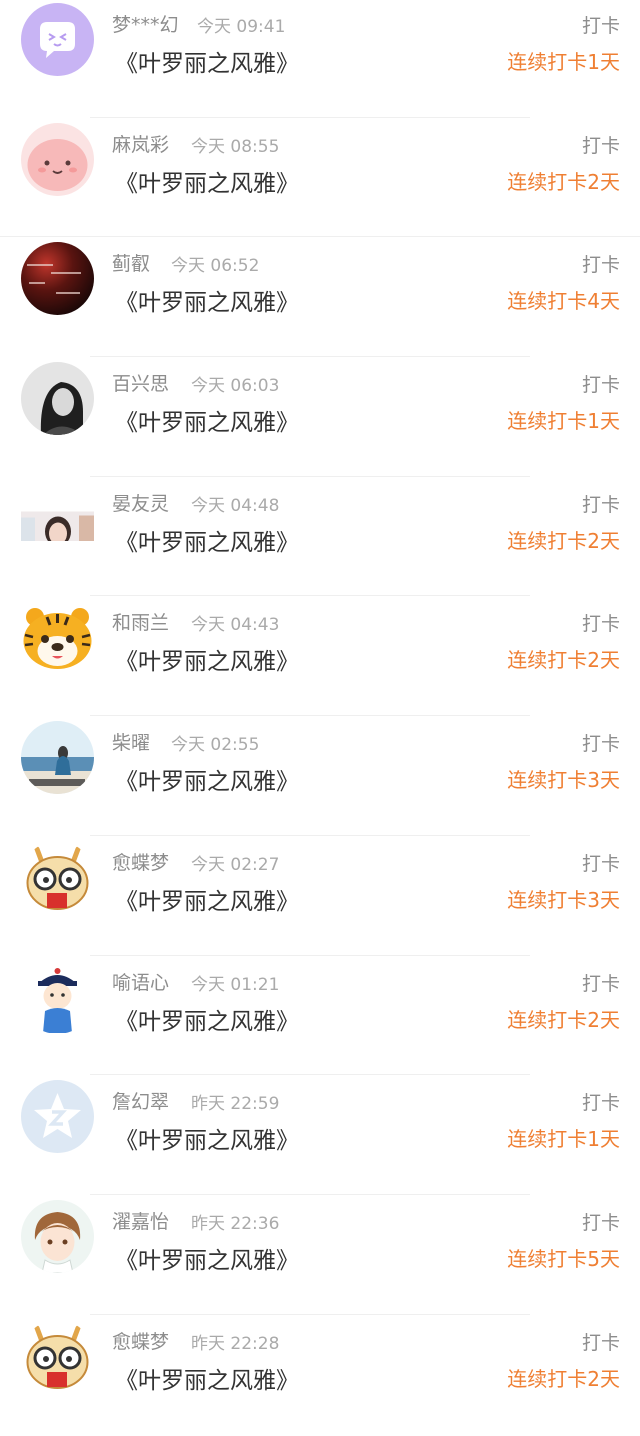  Describe the element at coordinates (57, 519) in the screenshot. I see `girl-photo-avatar-icon` at that location.